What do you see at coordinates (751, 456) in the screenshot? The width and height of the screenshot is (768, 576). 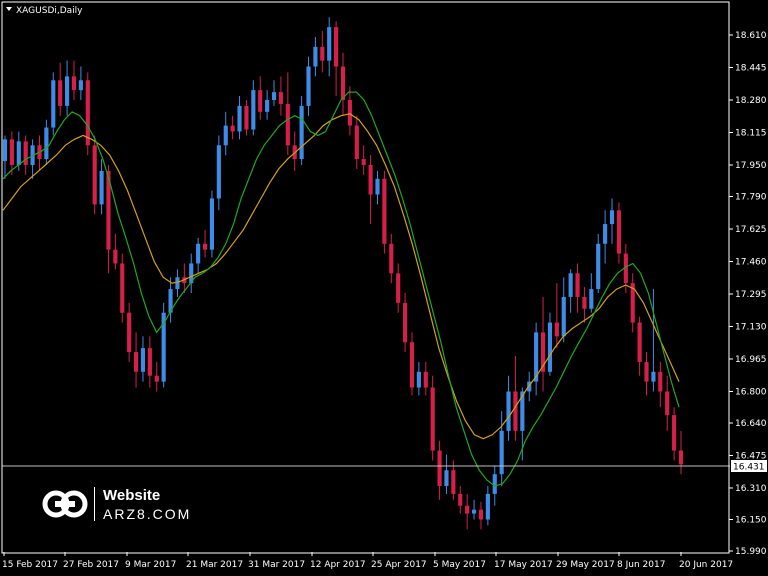 I see `y-tick-label: 16.475` at bounding box center [751, 456].